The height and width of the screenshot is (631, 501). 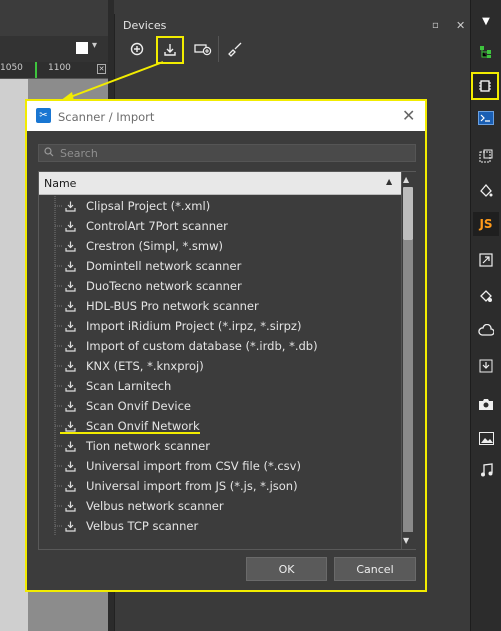 What do you see at coordinates (408, 386) in the screenshot?
I see `scrollbar-track` at bounding box center [408, 386].